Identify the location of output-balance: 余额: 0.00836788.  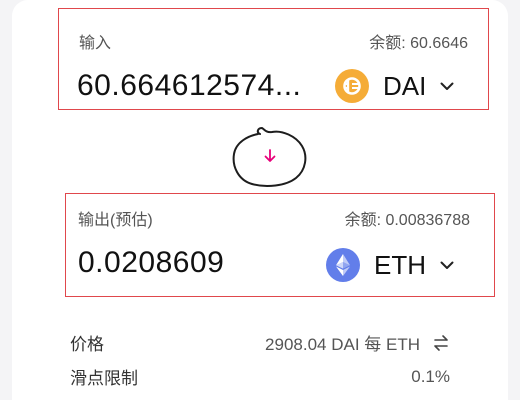
(407, 218).